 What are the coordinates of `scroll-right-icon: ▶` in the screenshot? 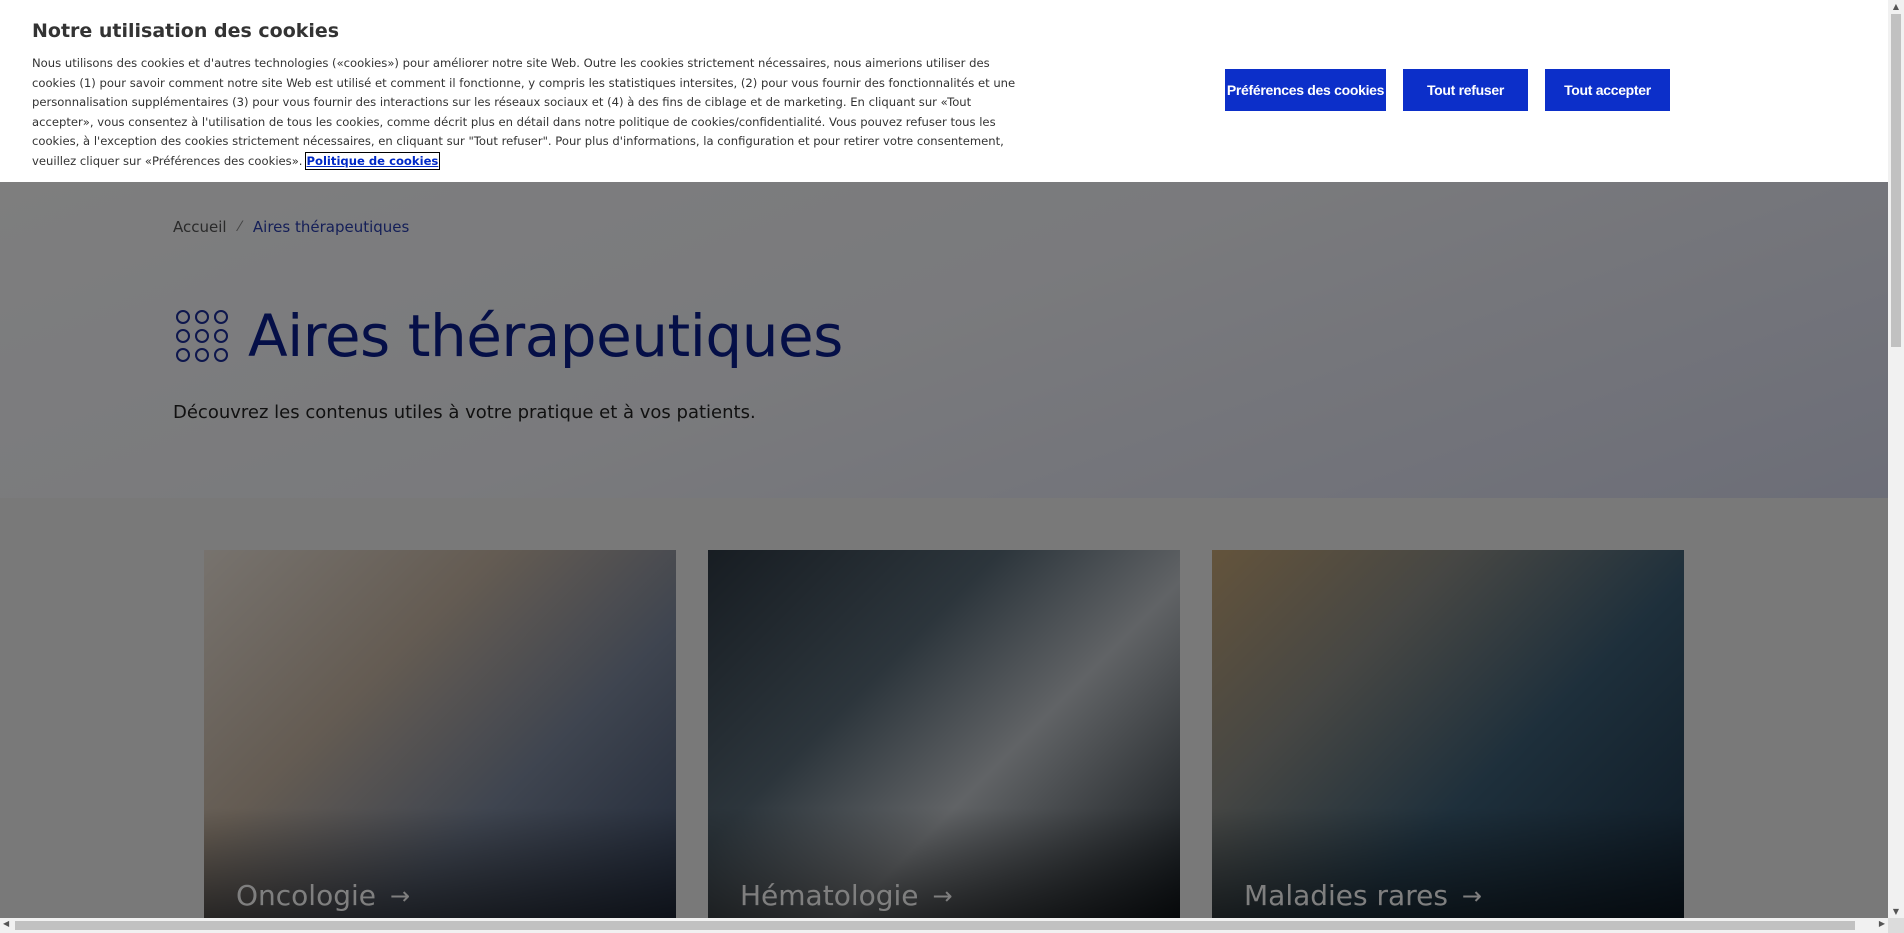 It's located at (1882, 923).